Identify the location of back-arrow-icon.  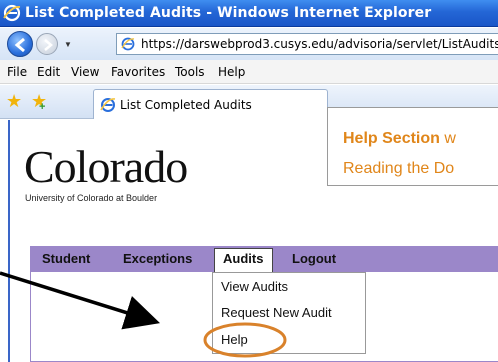
(19, 45).